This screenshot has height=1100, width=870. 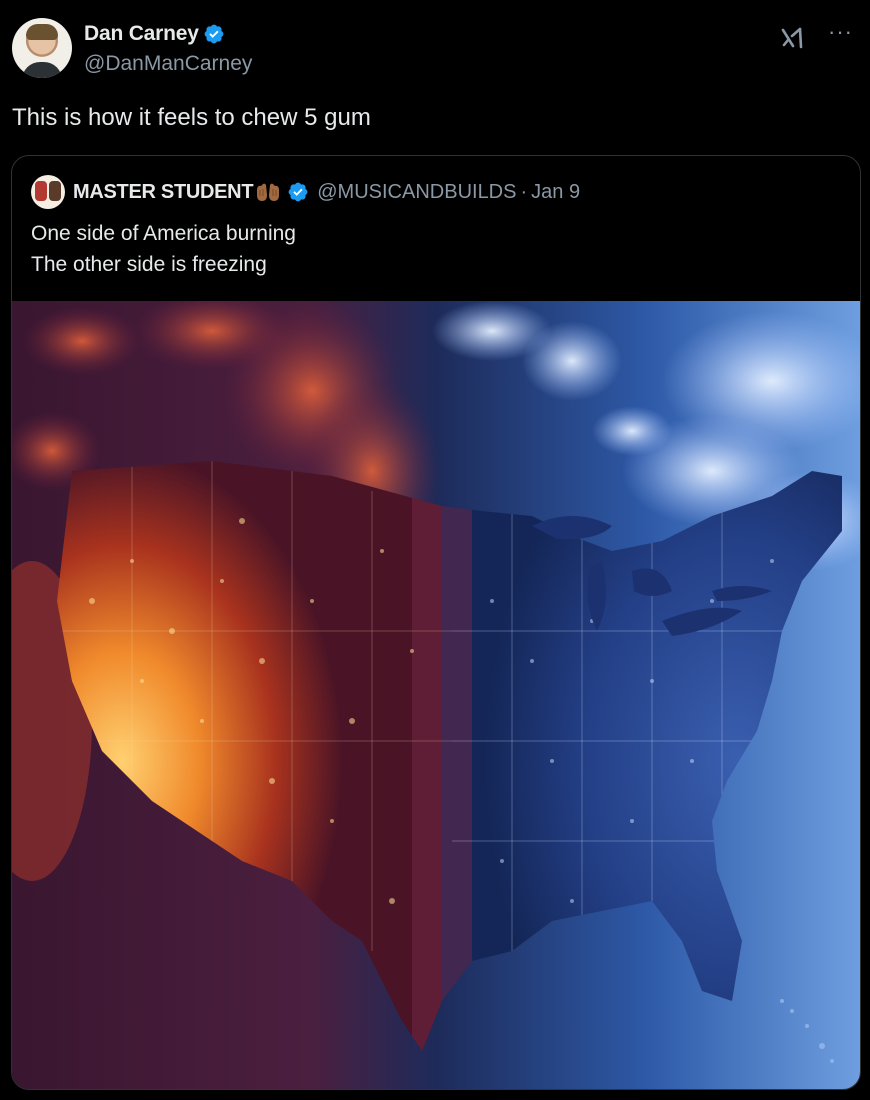 I want to click on author-handle: @DanManCarney, so click(x=168, y=64).